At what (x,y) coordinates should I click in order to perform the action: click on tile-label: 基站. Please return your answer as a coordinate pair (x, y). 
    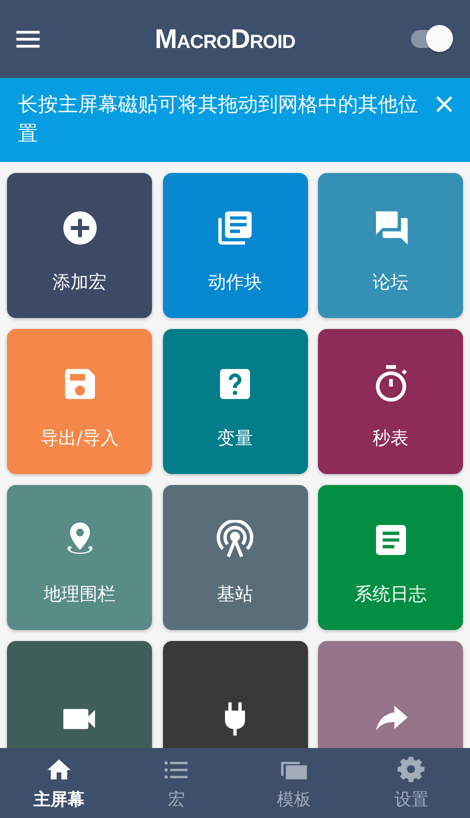
    Looking at the image, I should click on (235, 594).